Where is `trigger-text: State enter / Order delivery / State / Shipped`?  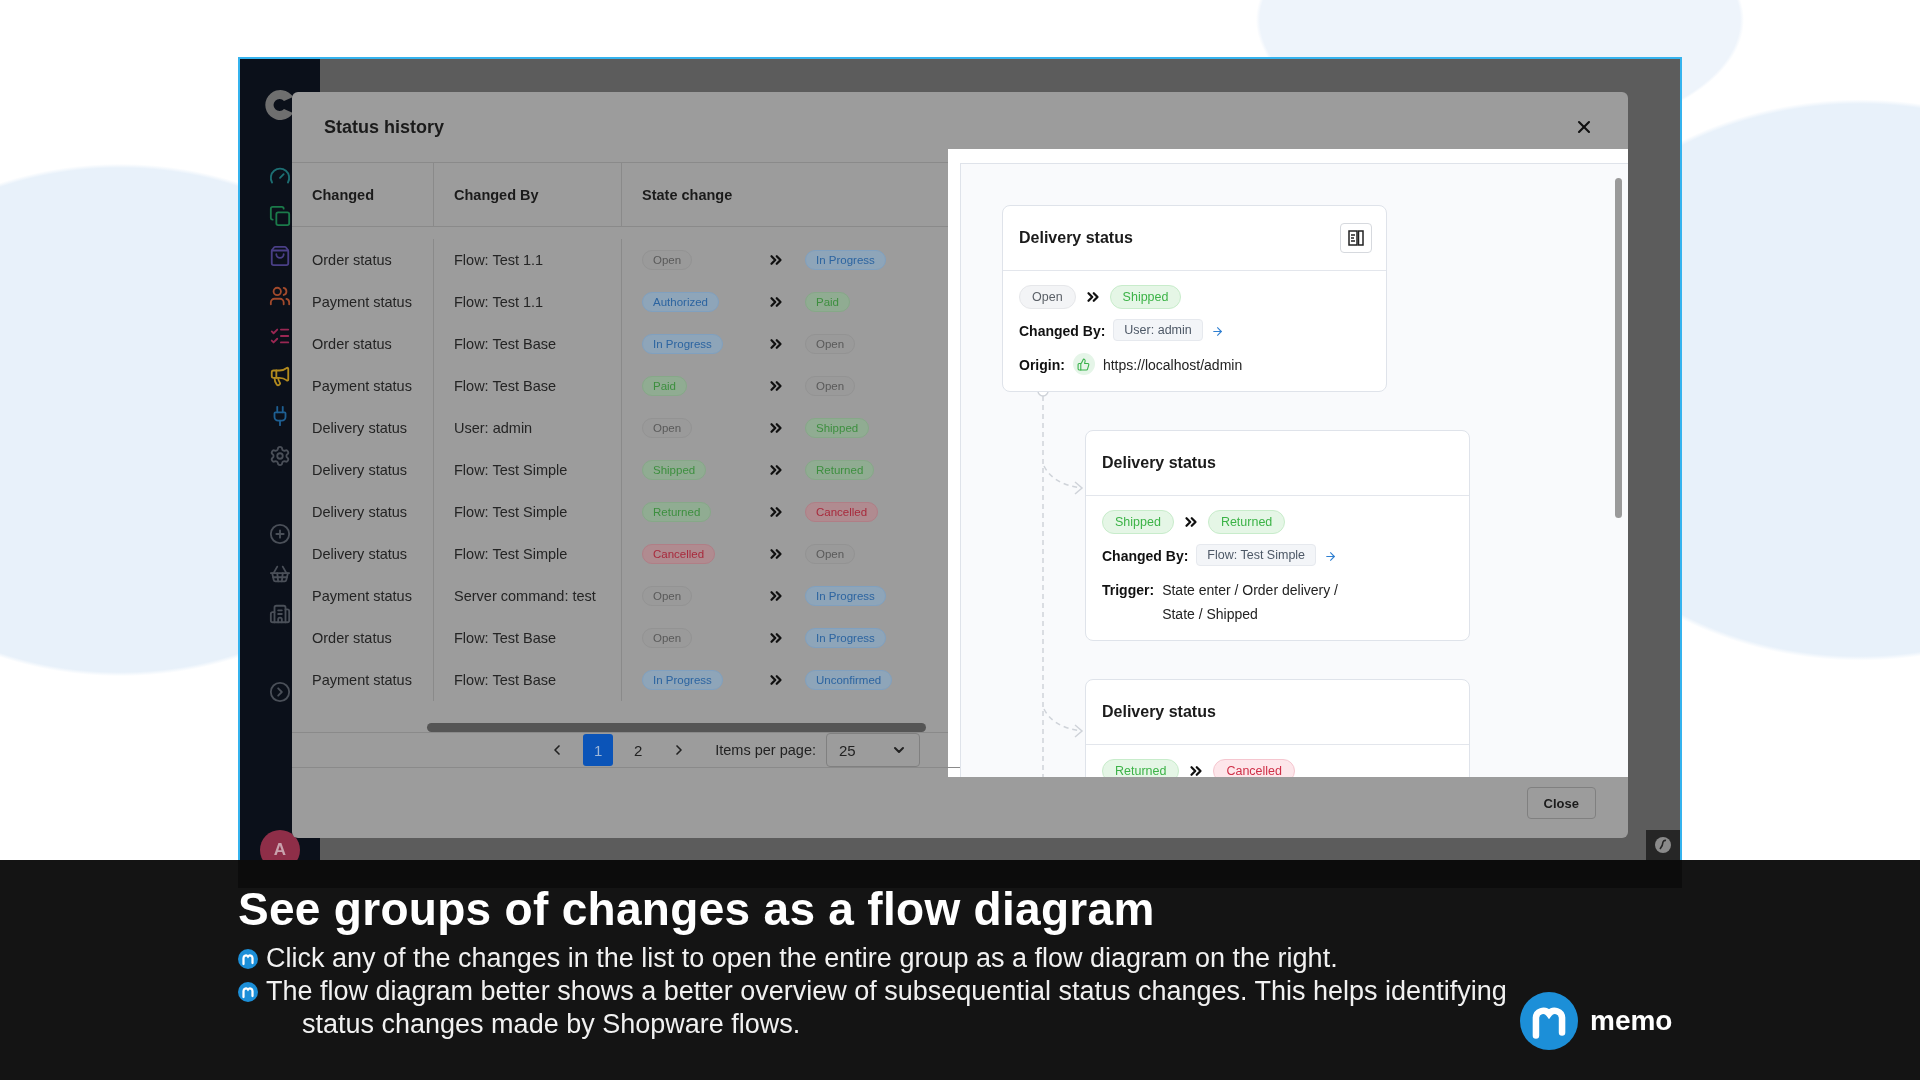 trigger-text: State enter / Order delivery / State / Shipped is located at coordinates (1250, 602).